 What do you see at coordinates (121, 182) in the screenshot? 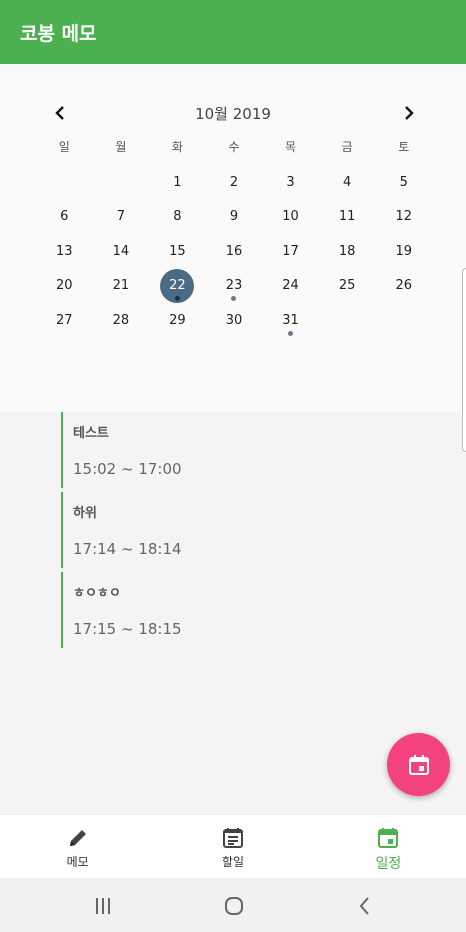
I see `day-blank` at bounding box center [121, 182].